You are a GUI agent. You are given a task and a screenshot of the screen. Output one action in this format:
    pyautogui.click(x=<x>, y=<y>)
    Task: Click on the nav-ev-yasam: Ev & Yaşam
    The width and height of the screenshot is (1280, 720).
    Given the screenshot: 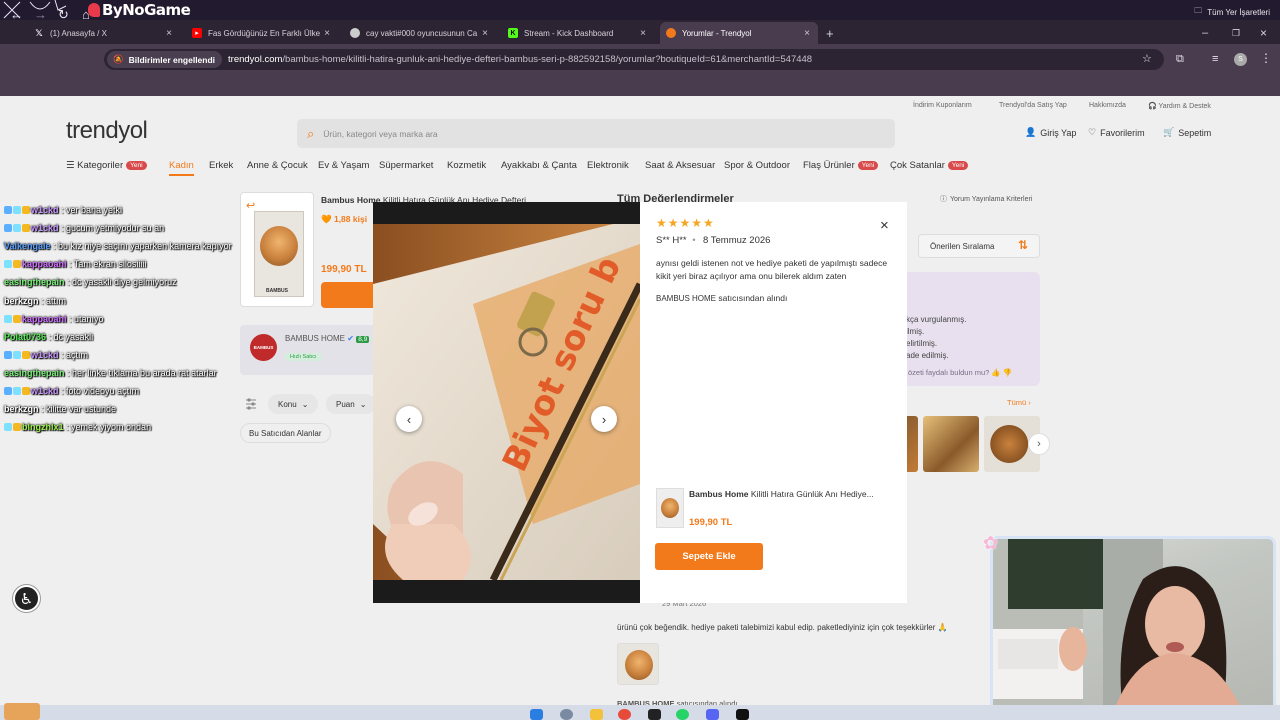 What is the action you would take?
    pyautogui.click(x=343, y=165)
    